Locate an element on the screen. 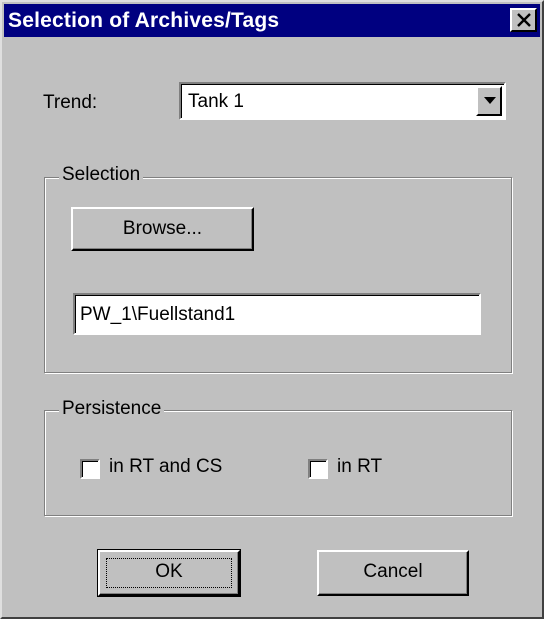 The width and height of the screenshot is (544, 619). checkbox-rt-label: in RT is located at coordinates (360, 466).